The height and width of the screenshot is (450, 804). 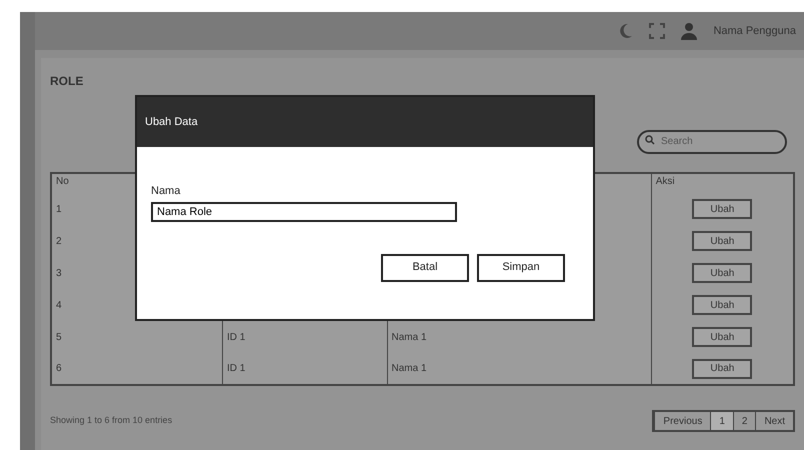 What do you see at coordinates (59, 241) in the screenshot?
I see `table-cell: 2` at bounding box center [59, 241].